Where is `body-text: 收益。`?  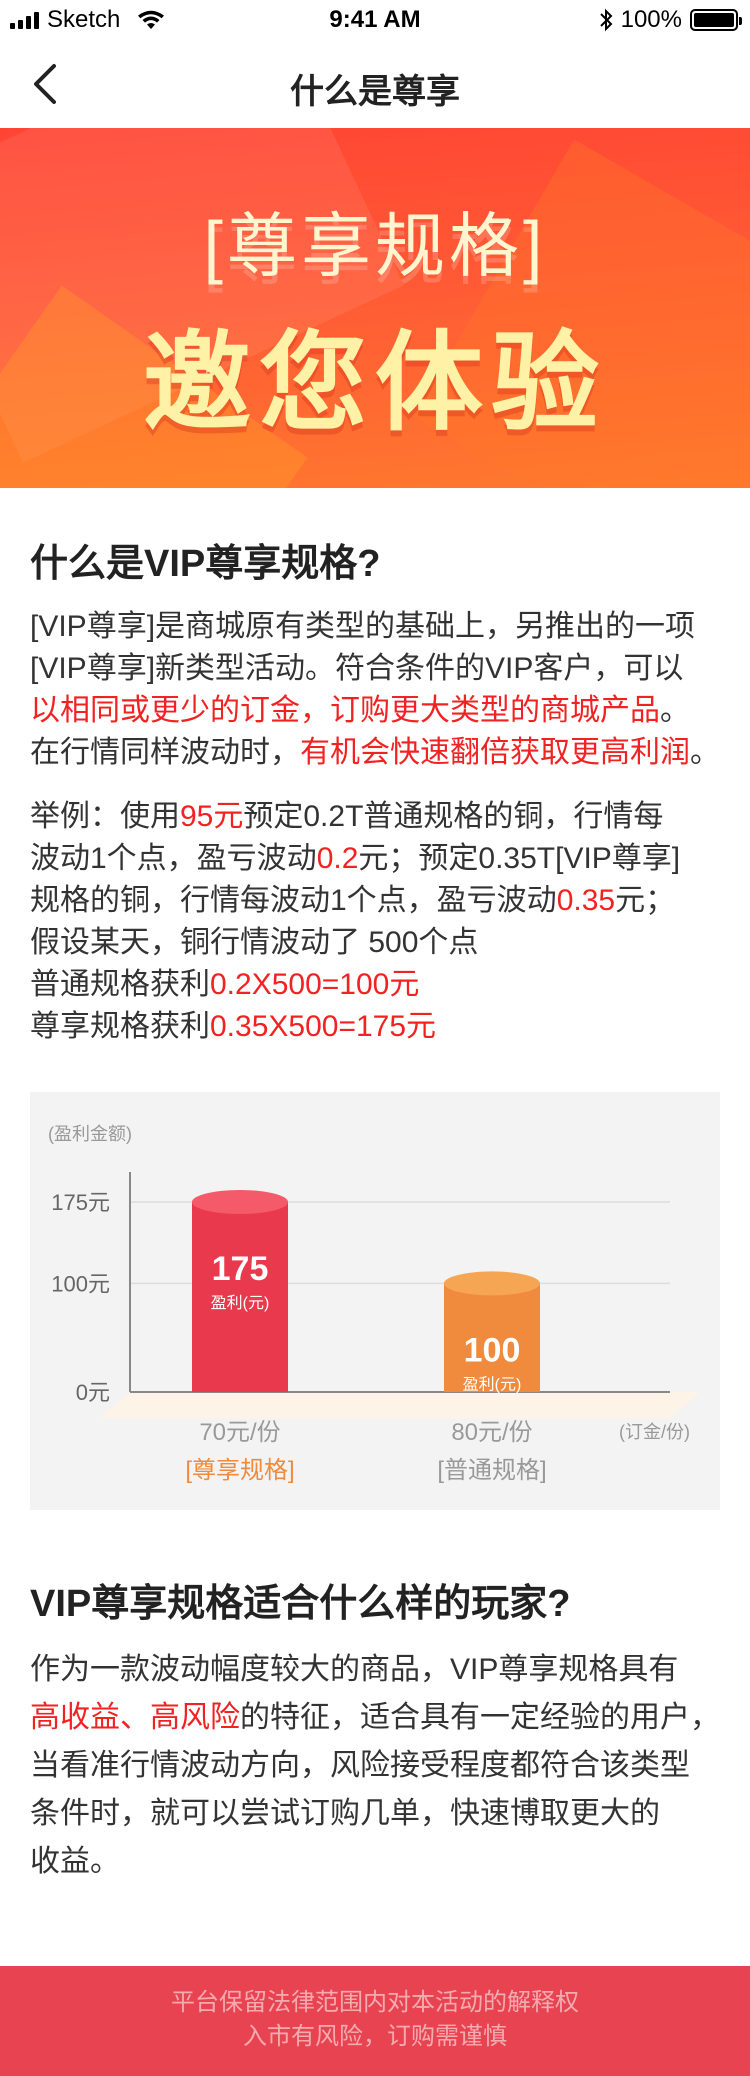
body-text: 收益。 is located at coordinates (75, 1861).